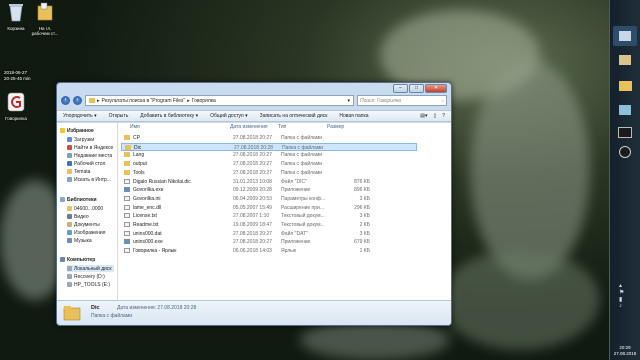 The width and height of the screenshot is (640, 360). I want to click on nav-label: 04600...0000, so click(89, 208).